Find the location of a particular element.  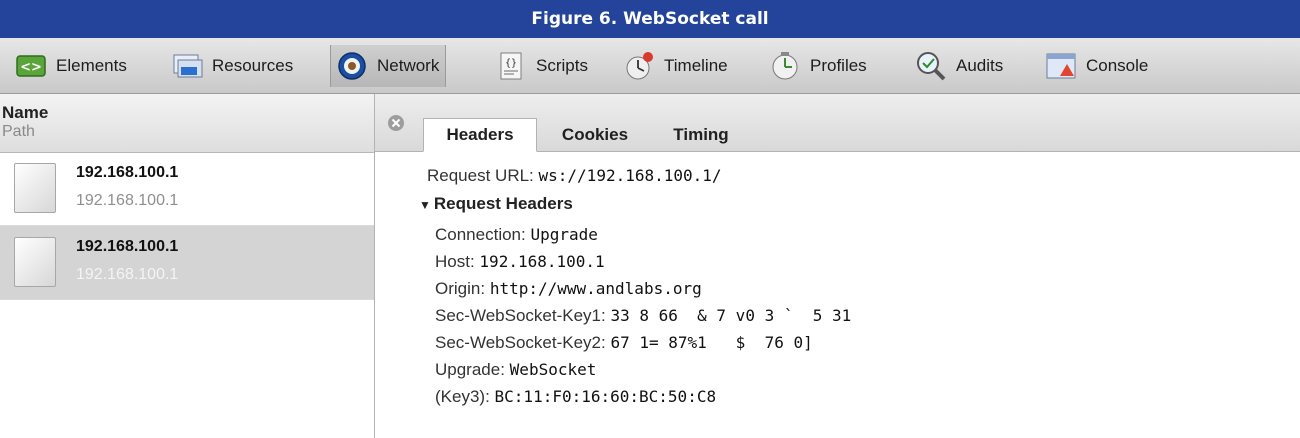

request-url-line: Request URL: ws://192.168.100.1/ is located at coordinates (574, 176).